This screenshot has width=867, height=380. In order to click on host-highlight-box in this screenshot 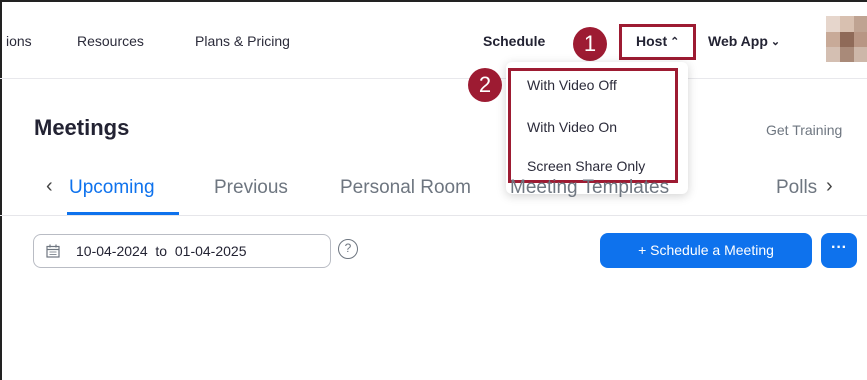, I will do `click(657, 42)`.